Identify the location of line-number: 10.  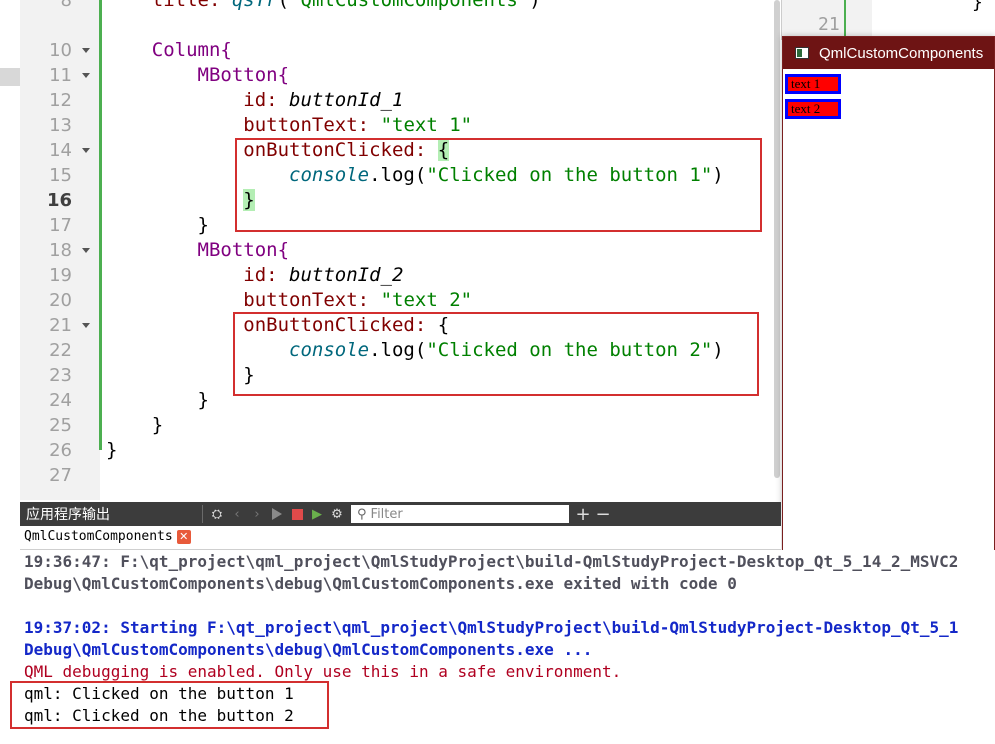
(60, 50).